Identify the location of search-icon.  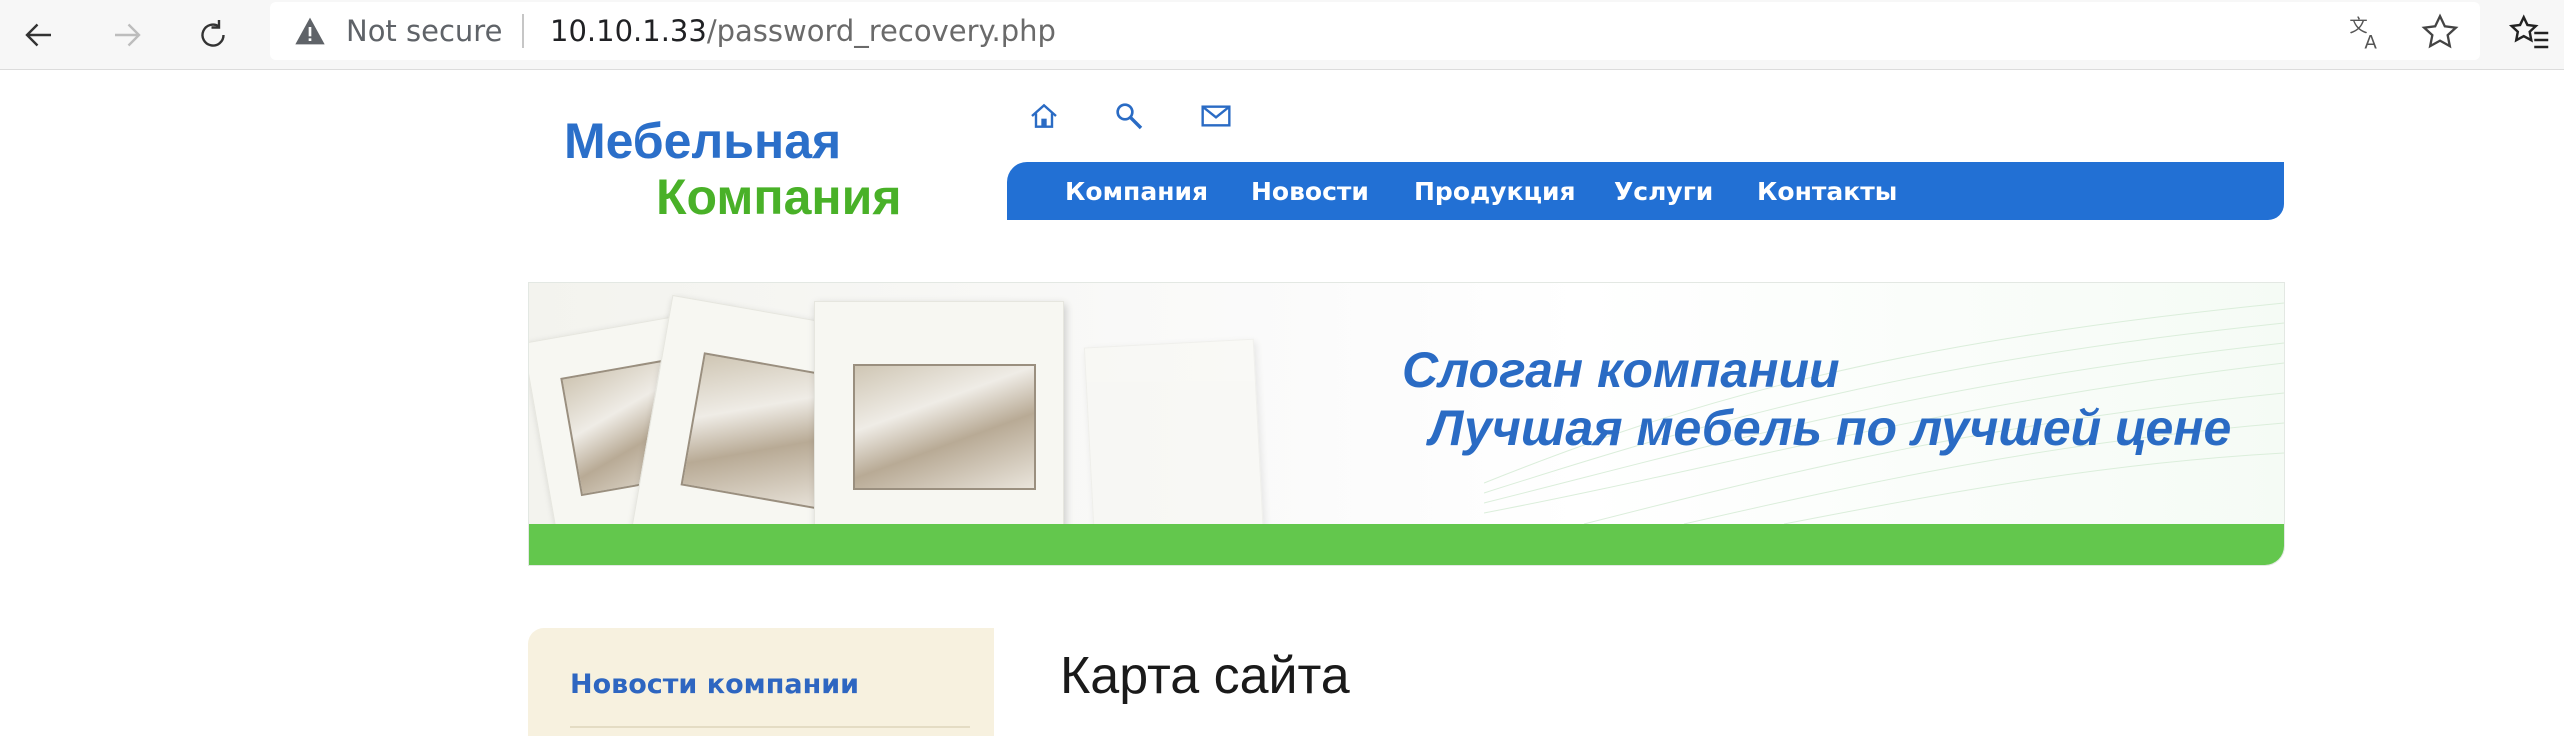
(1129, 116).